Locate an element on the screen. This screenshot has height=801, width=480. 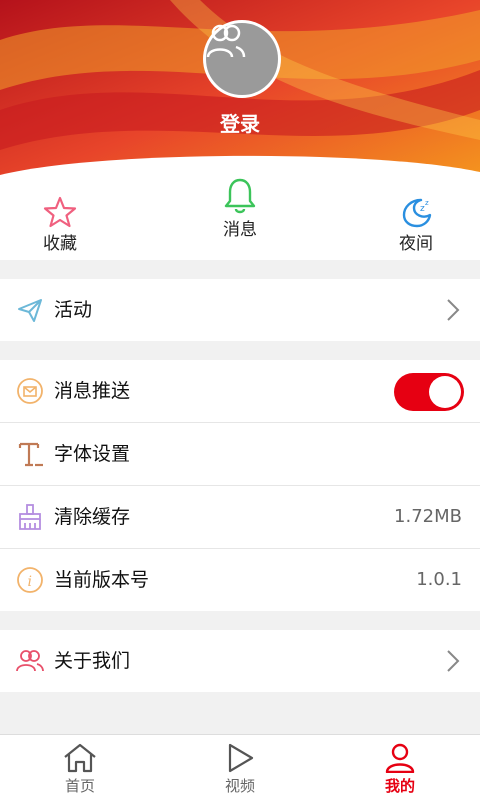
cache-size-value: 1.72MB is located at coordinates (428, 516).